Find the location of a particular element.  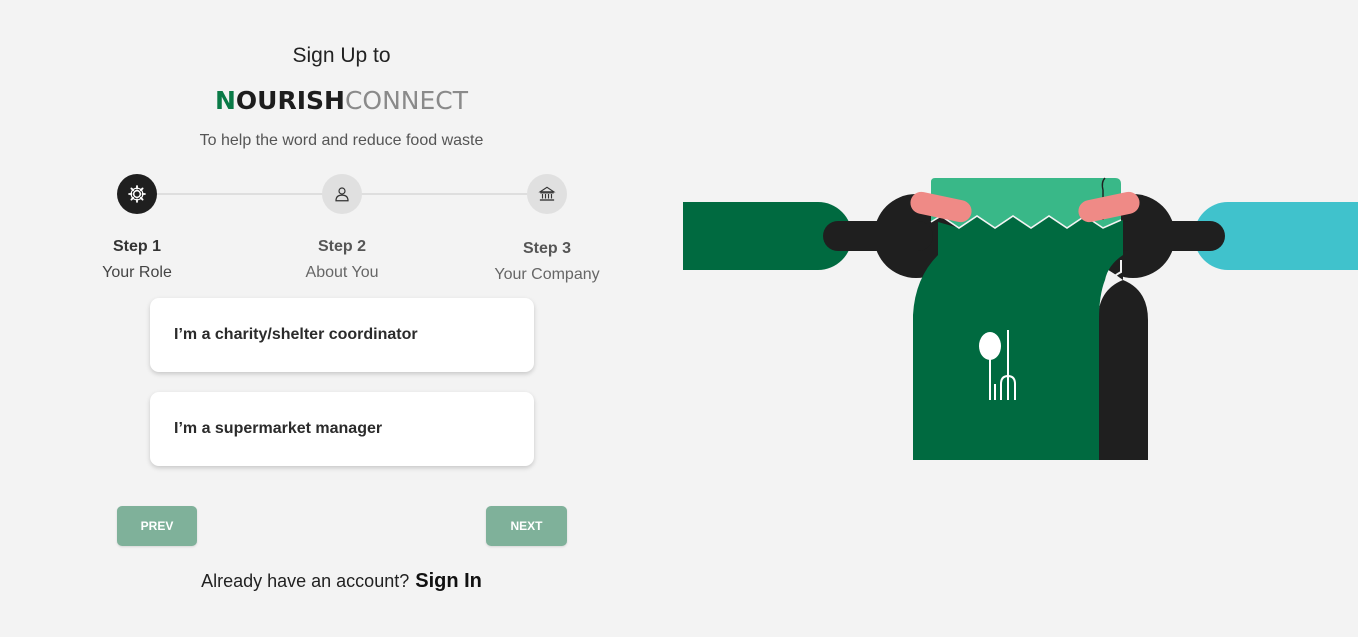

brand-logo-n: N is located at coordinates (225, 100).